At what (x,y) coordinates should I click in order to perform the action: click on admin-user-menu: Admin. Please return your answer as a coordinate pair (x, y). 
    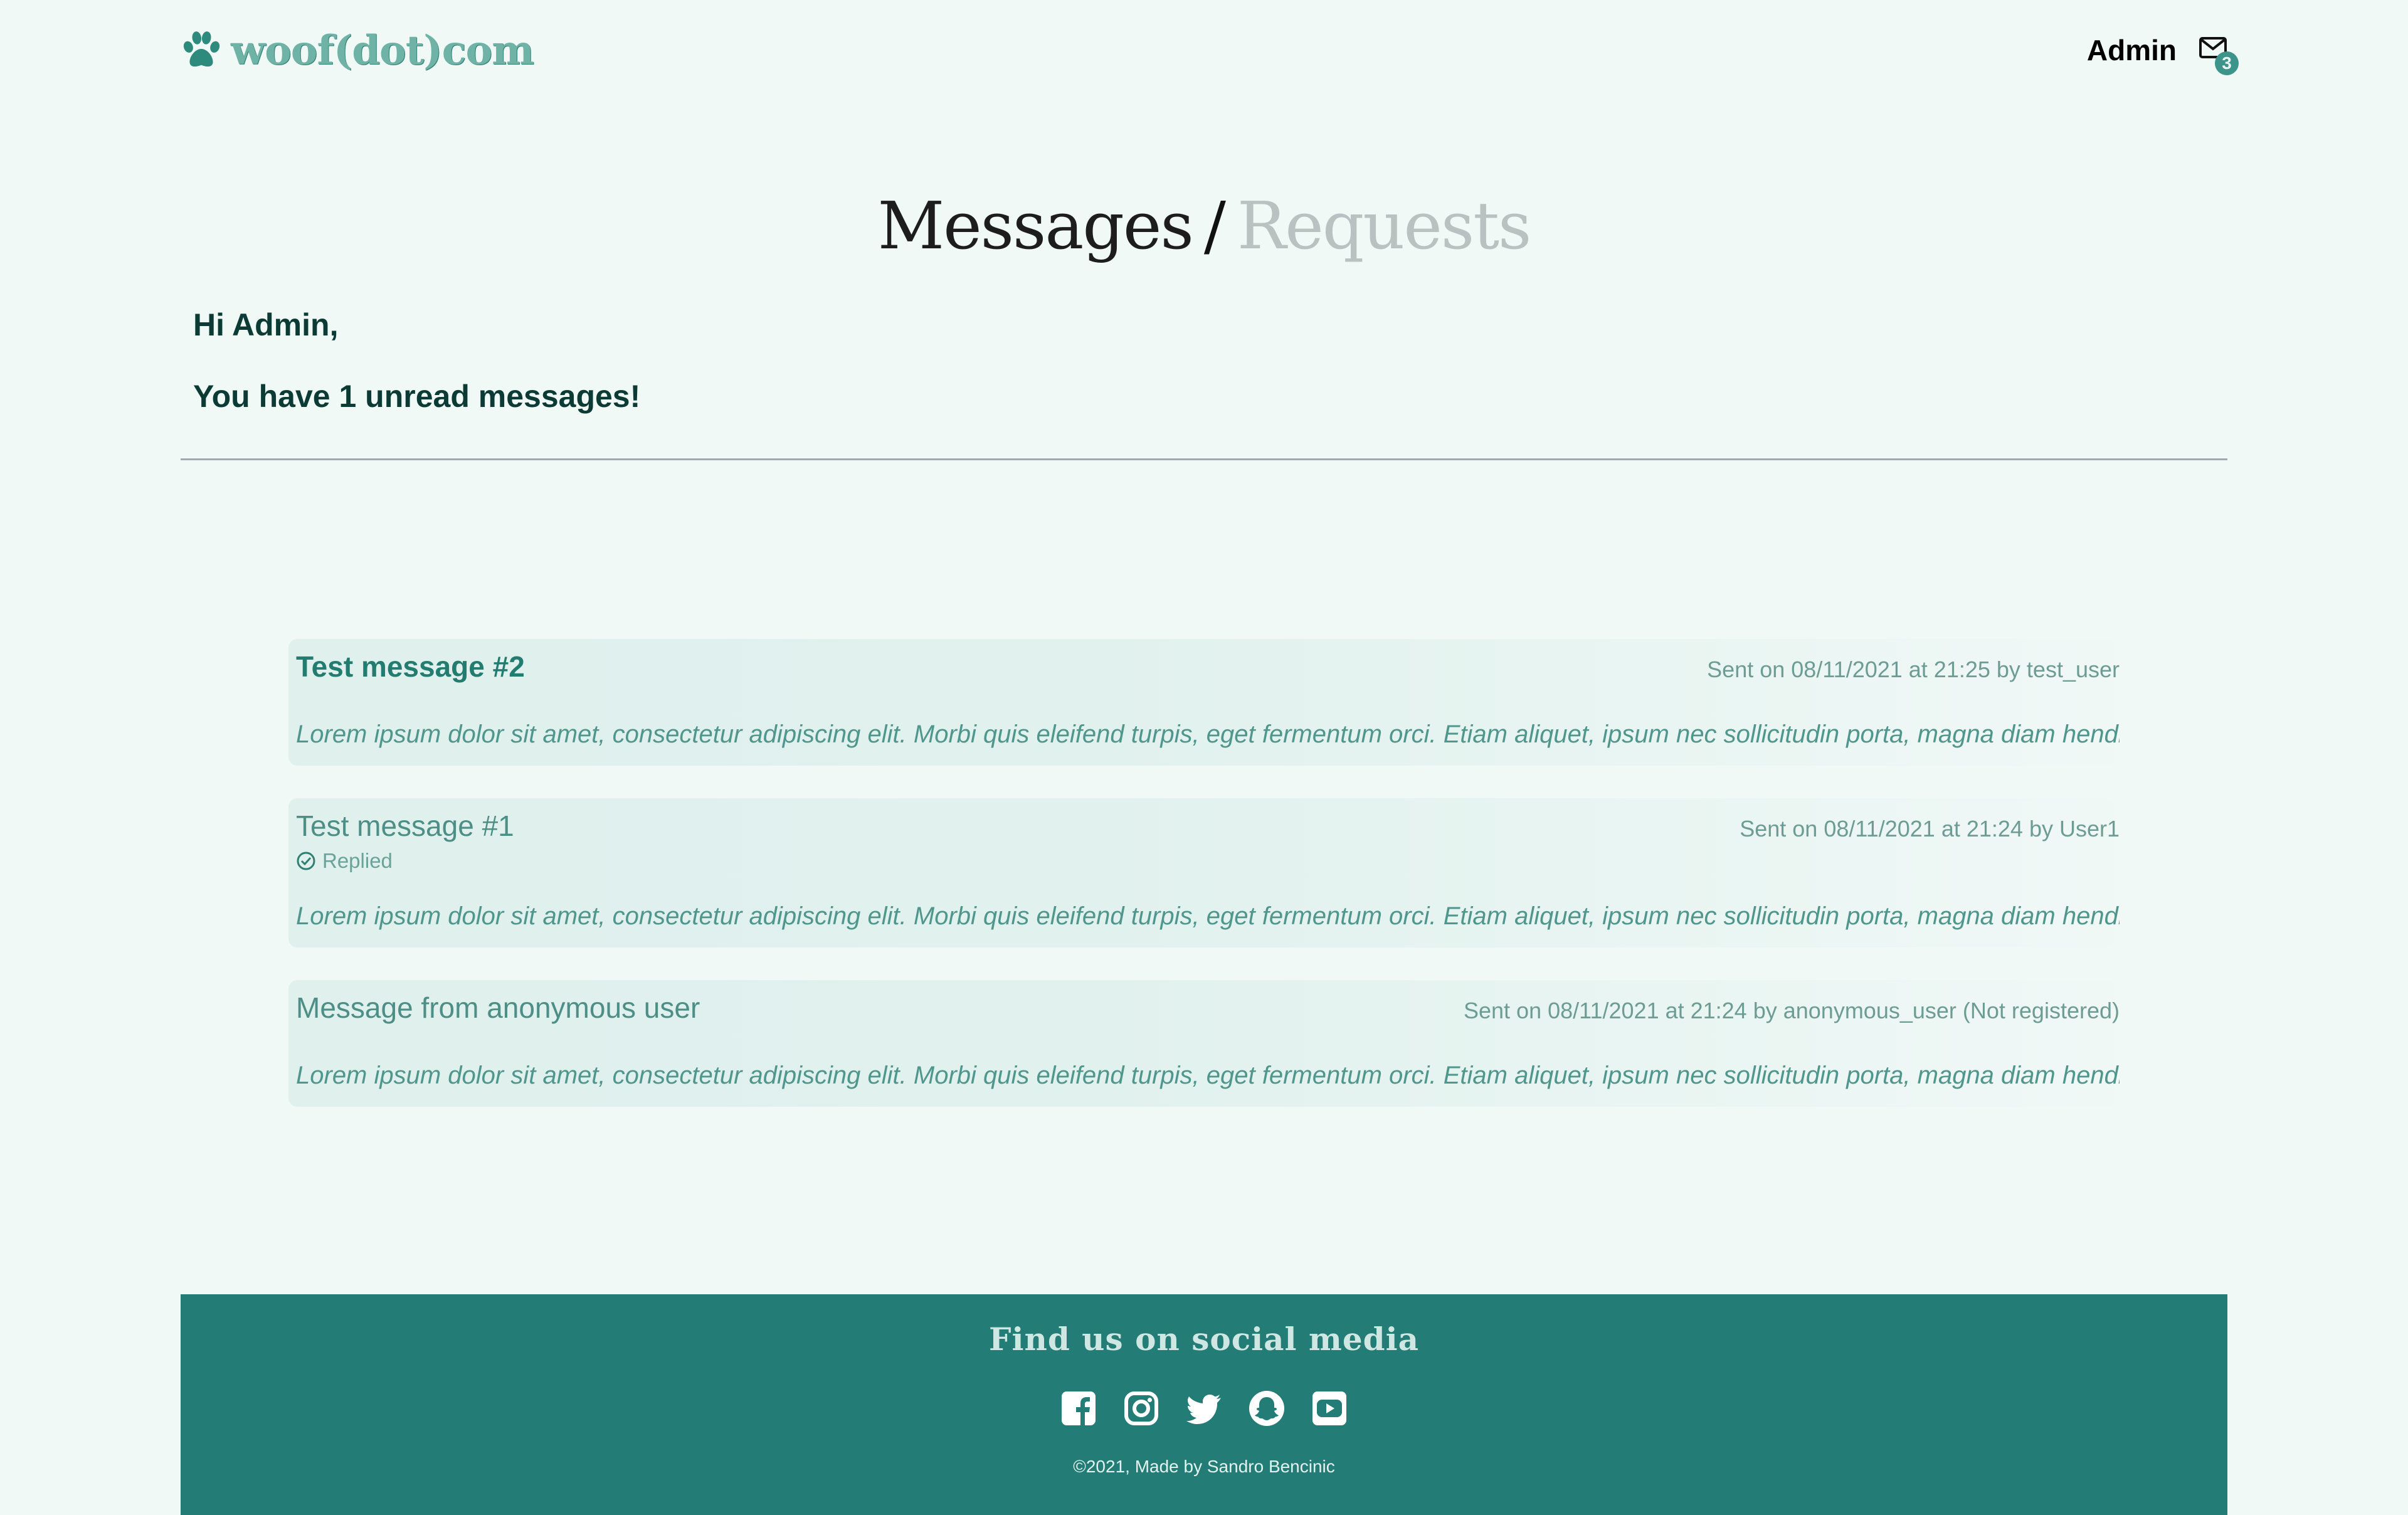
    Looking at the image, I should click on (2132, 50).